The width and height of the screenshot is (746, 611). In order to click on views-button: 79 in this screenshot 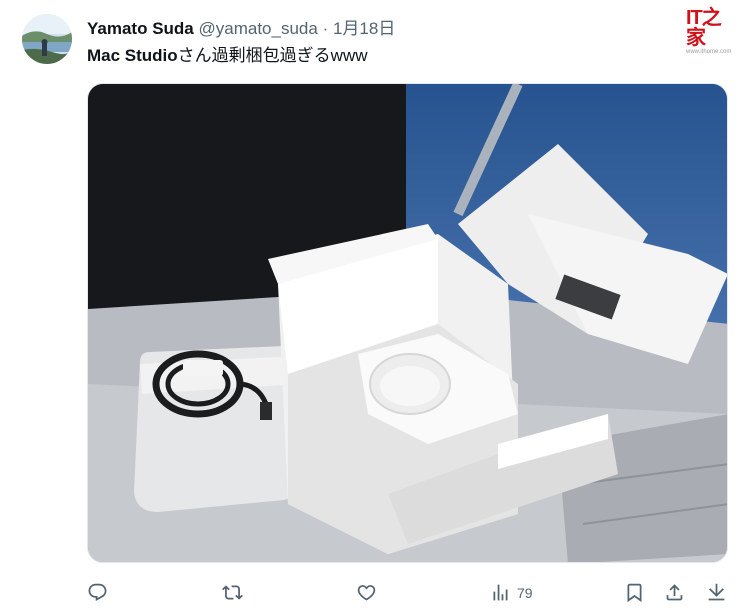, I will do `click(511, 592)`.